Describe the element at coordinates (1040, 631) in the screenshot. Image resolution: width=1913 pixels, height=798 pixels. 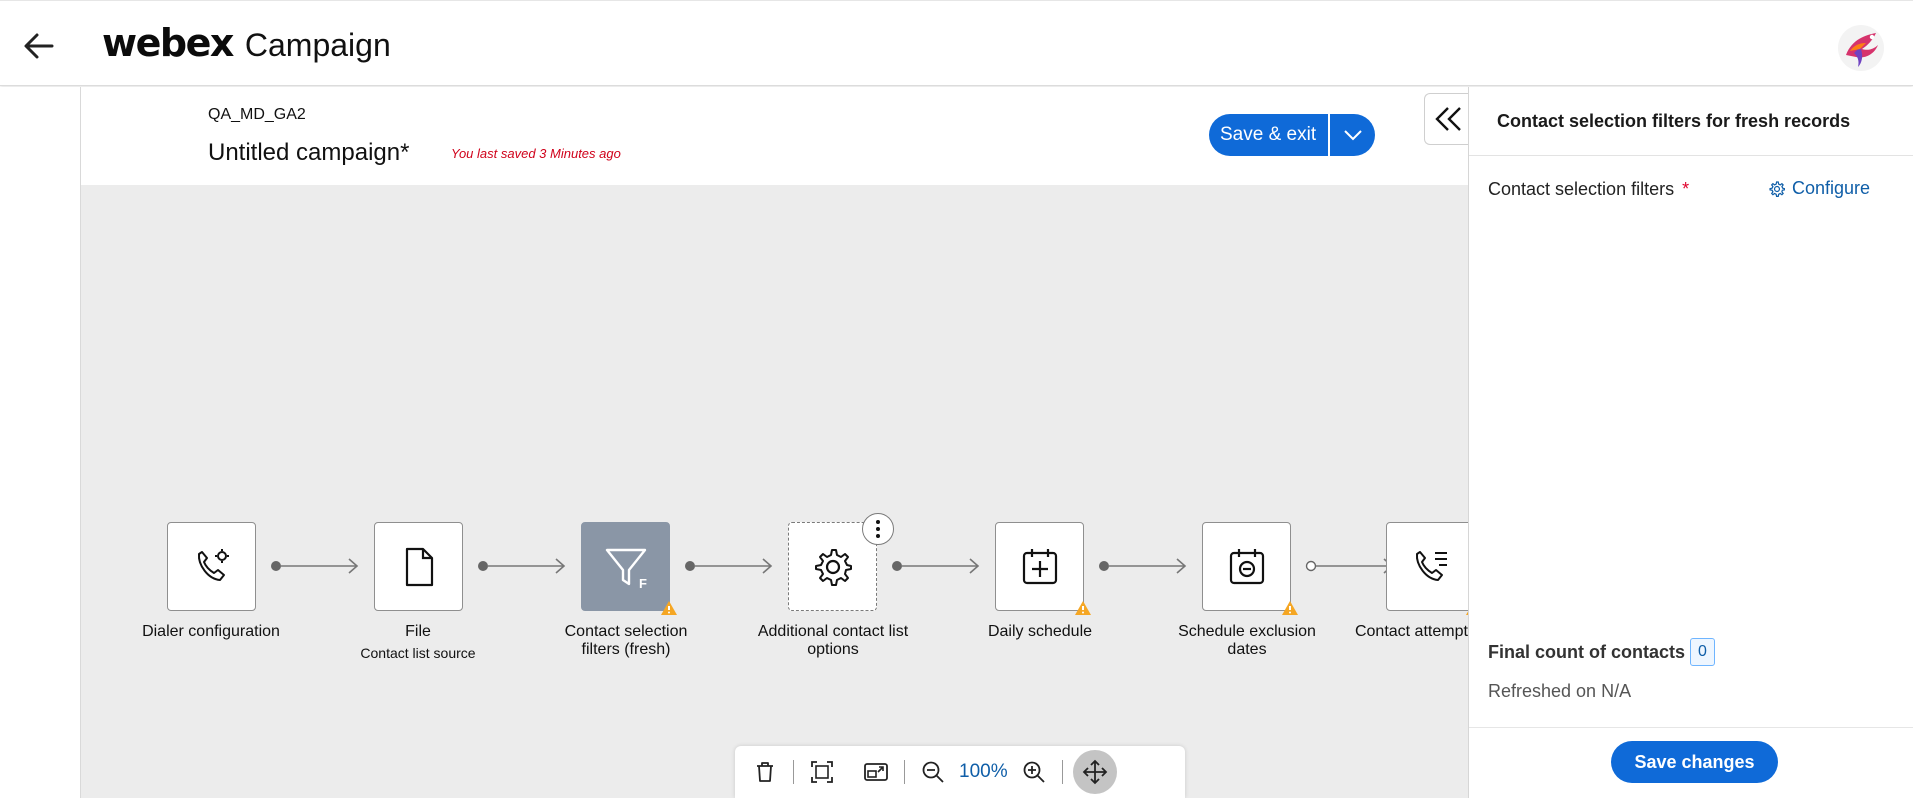
I see `node-label: Daily schedule` at that location.